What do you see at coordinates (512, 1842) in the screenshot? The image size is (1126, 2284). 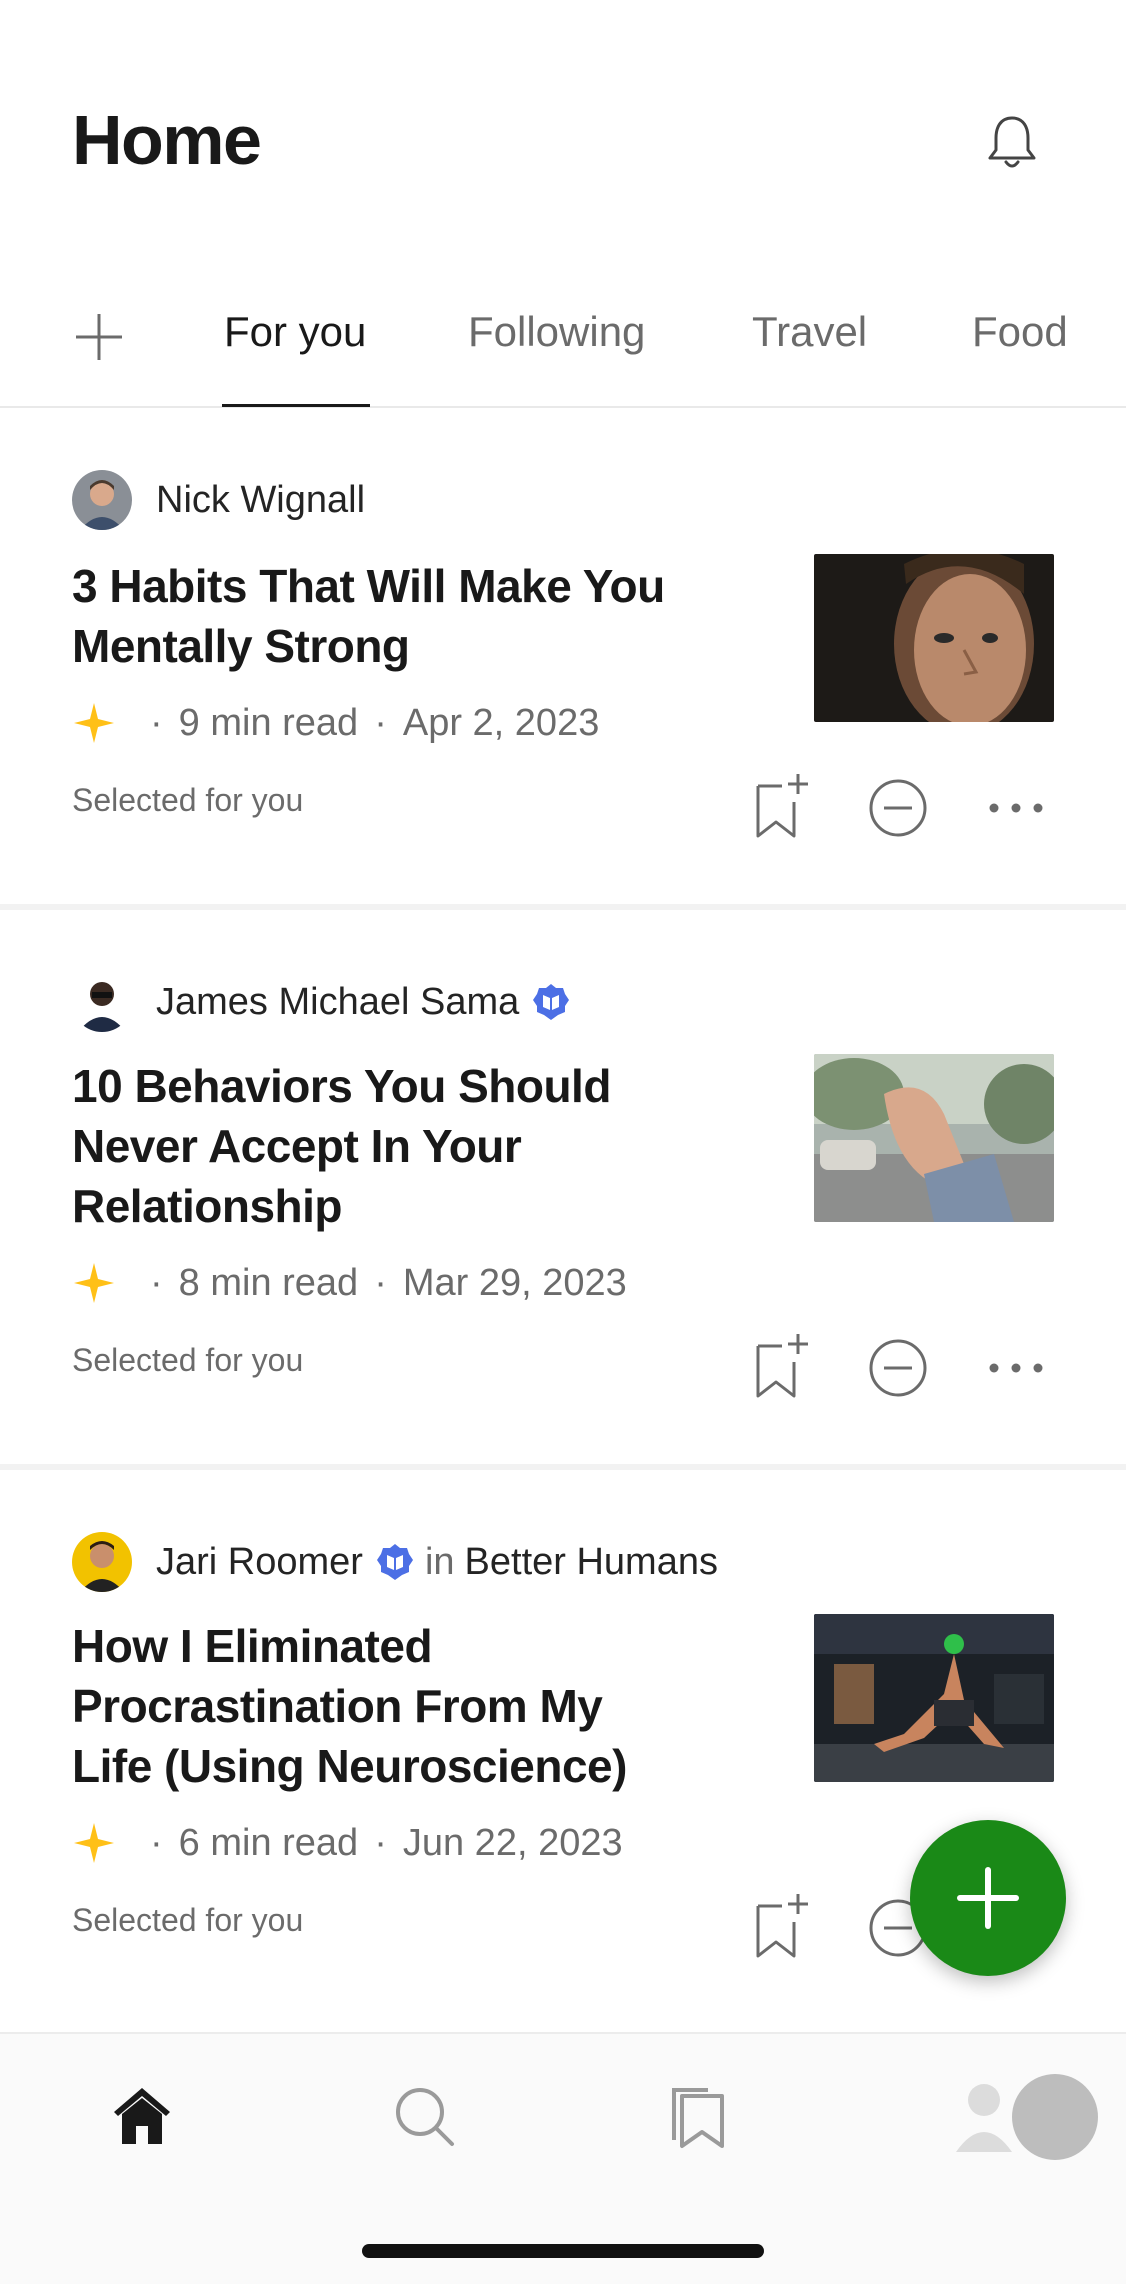 I see `publish-date: Jun 22, 2023` at bounding box center [512, 1842].